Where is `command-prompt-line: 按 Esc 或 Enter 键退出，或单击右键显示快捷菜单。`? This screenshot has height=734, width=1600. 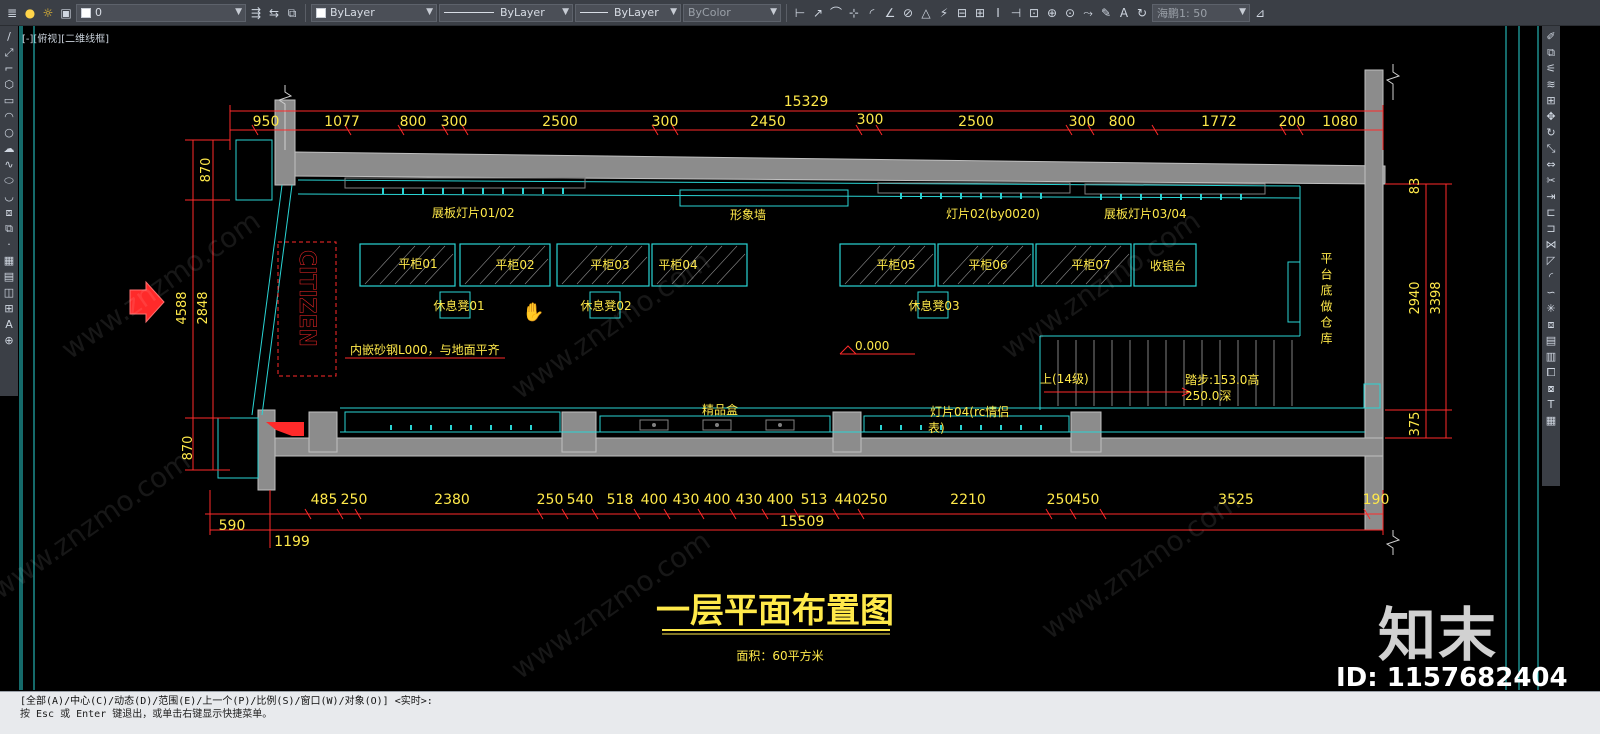
command-prompt-line: 按 Esc 或 Enter 键退出，或单击右键显示快捷菜单。 is located at coordinates (146, 714).